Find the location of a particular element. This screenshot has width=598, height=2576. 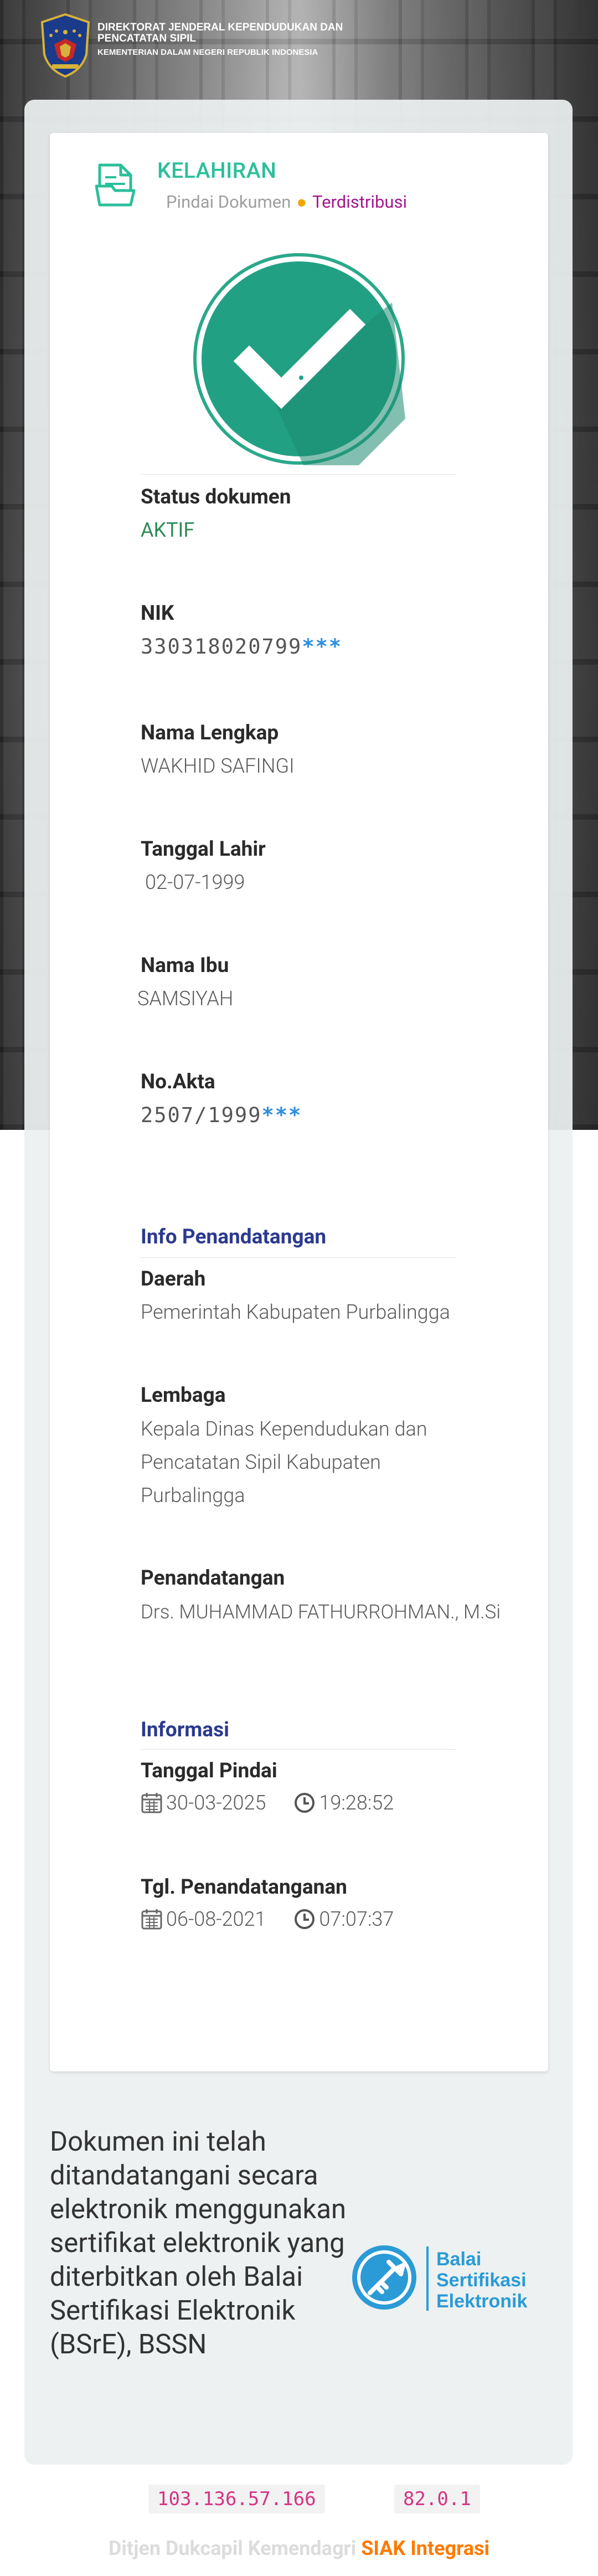

nik-label: NIK is located at coordinates (157, 613).